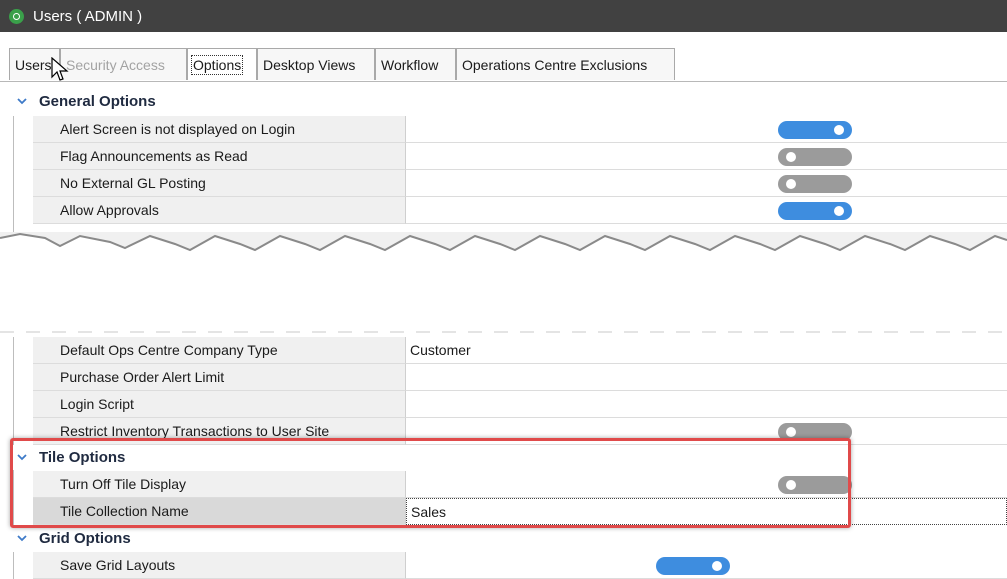  I want to click on option-label: Allow Approvals, so click(219, 210).